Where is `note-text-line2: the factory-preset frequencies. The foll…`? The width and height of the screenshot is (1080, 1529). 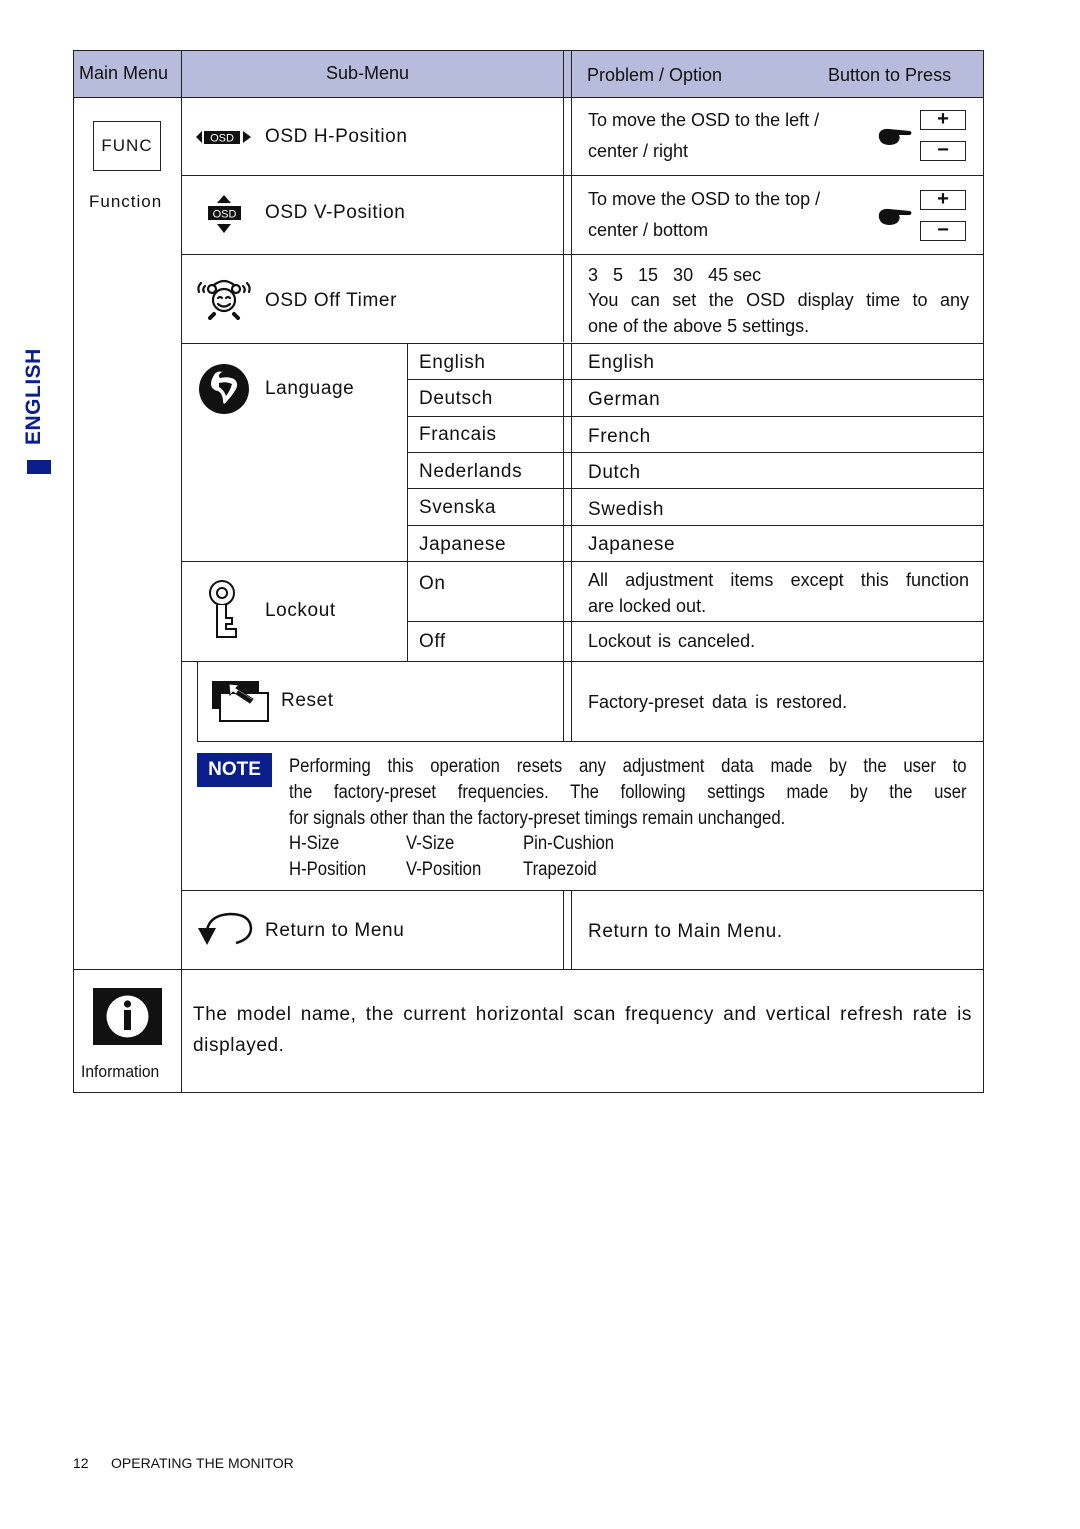
note-text-line2: the factory-preset frequencies. The foll… is located at coordinates (628, 792).